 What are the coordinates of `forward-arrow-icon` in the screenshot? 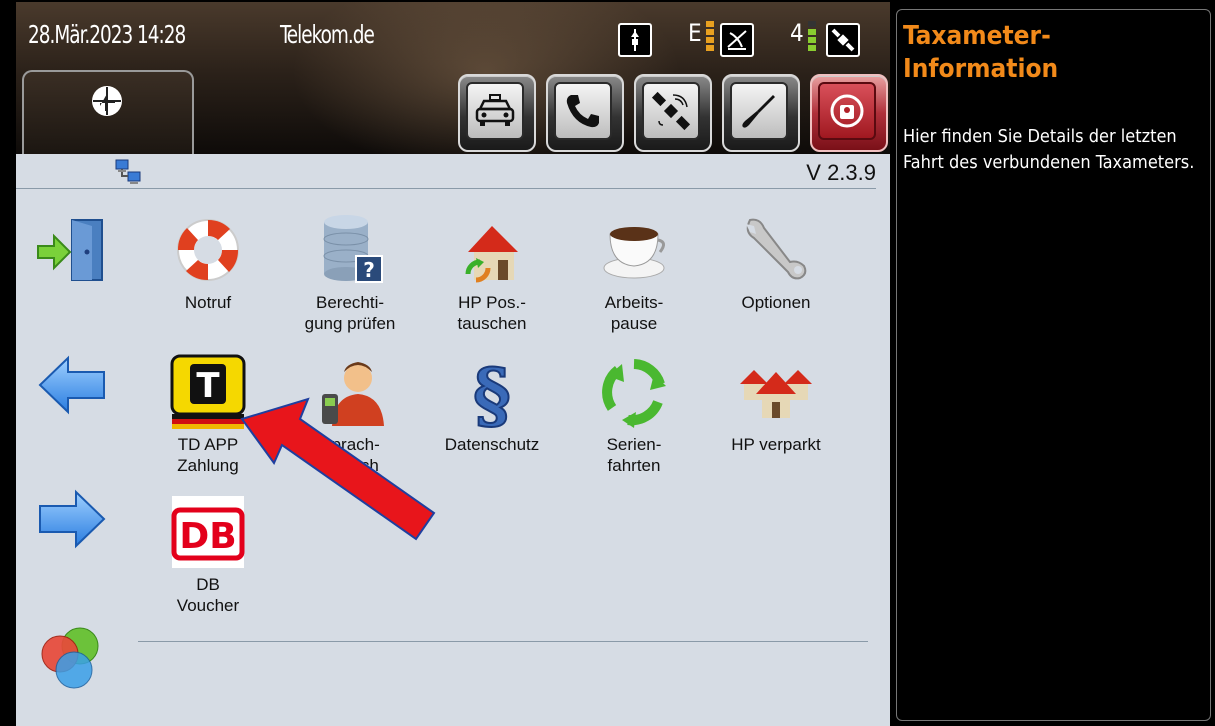 It's located at (72, 519).